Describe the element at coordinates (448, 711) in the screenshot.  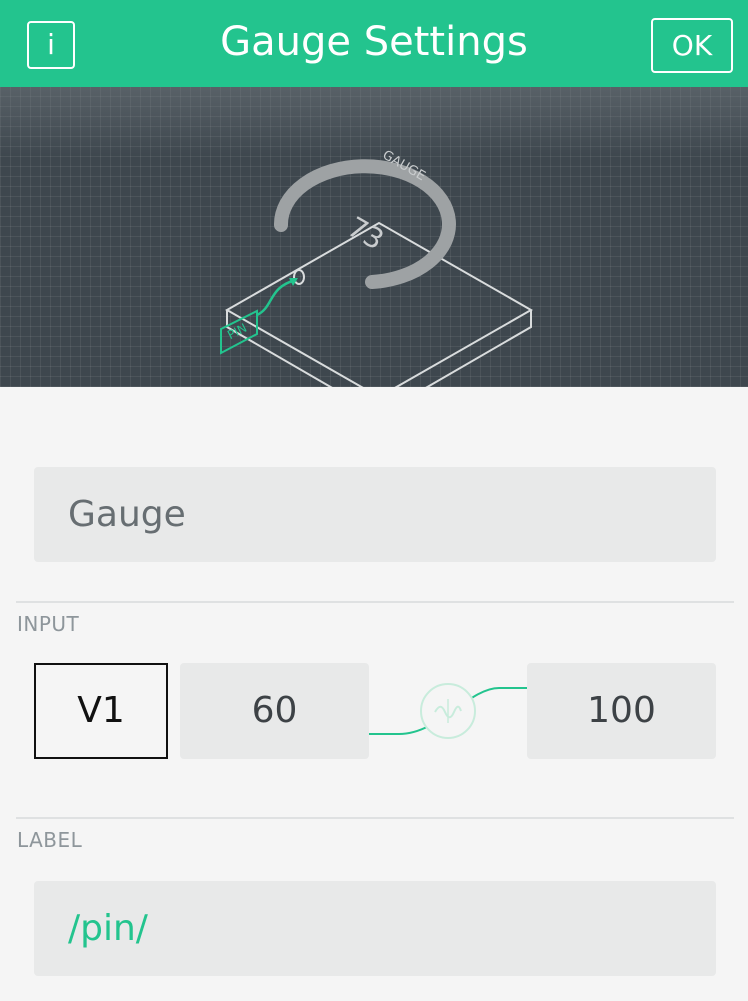
I see `mapping-curve` at that location.